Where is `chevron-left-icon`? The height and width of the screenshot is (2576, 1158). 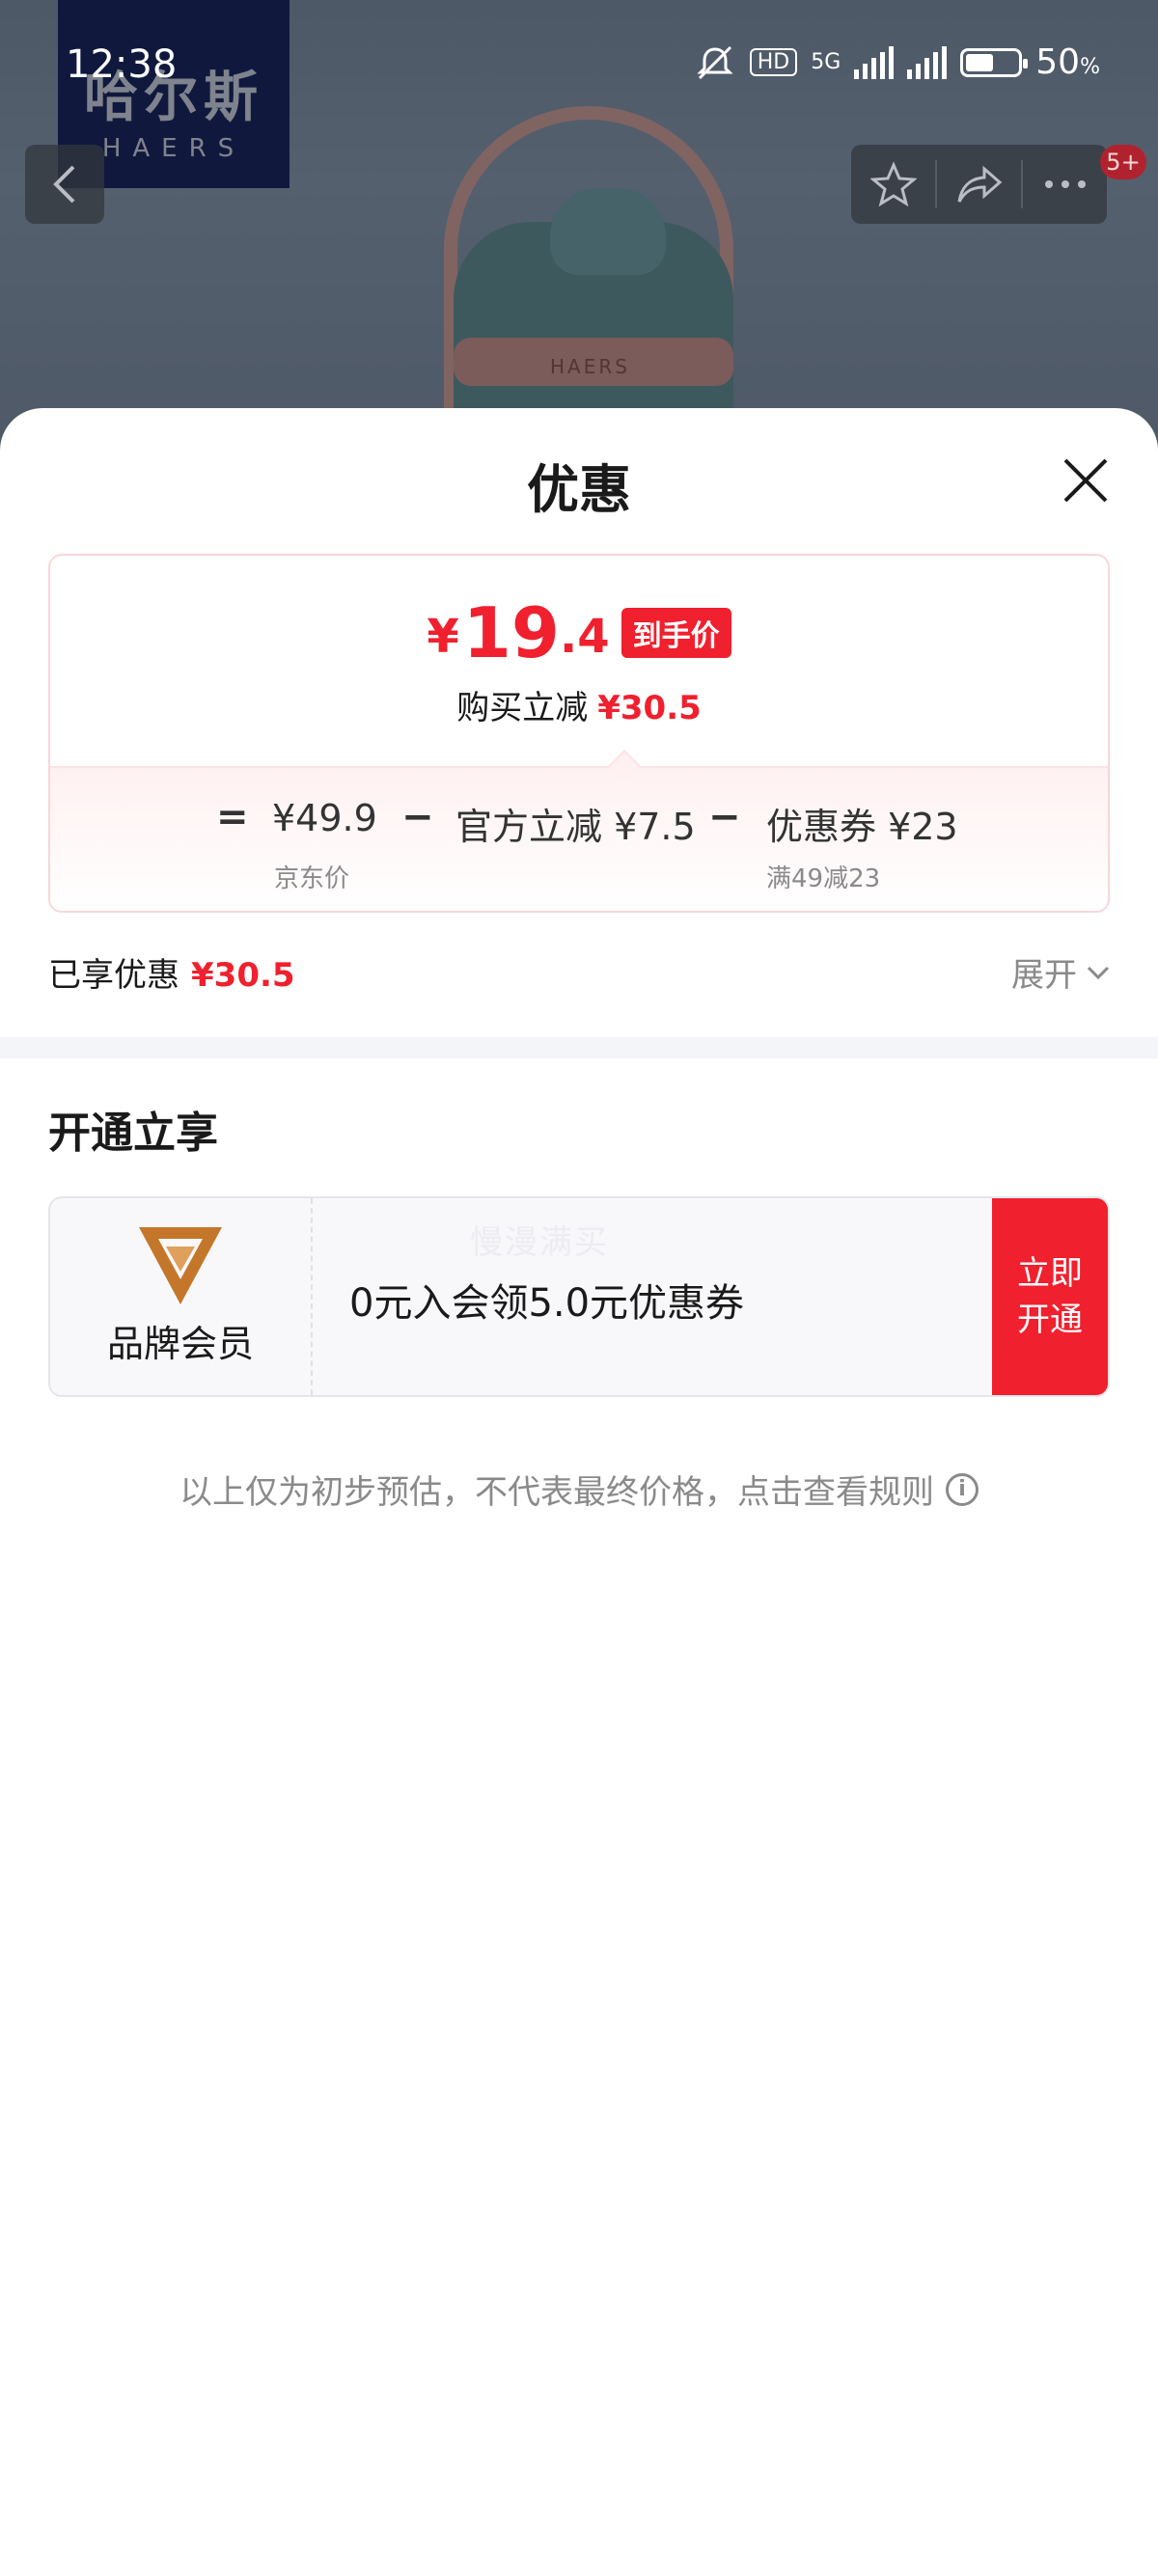 chevron-left-icon is located at coordinates (64, 185).